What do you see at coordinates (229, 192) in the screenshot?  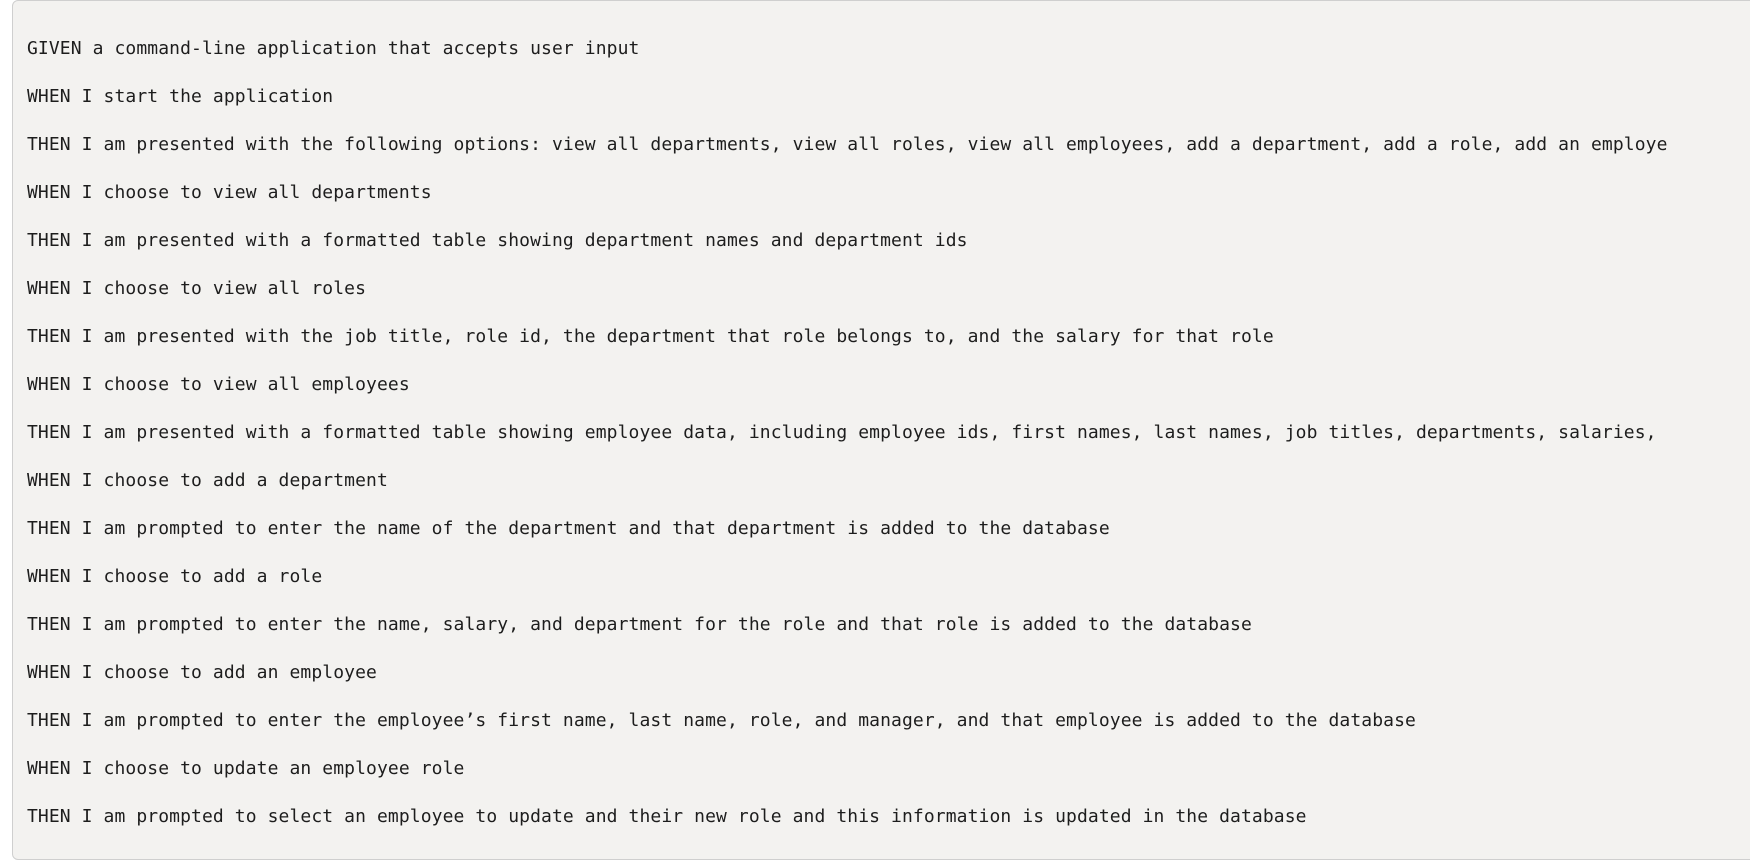 I see `code-line: WHEN I choose to view all departments` at bounding box center [229, 192].